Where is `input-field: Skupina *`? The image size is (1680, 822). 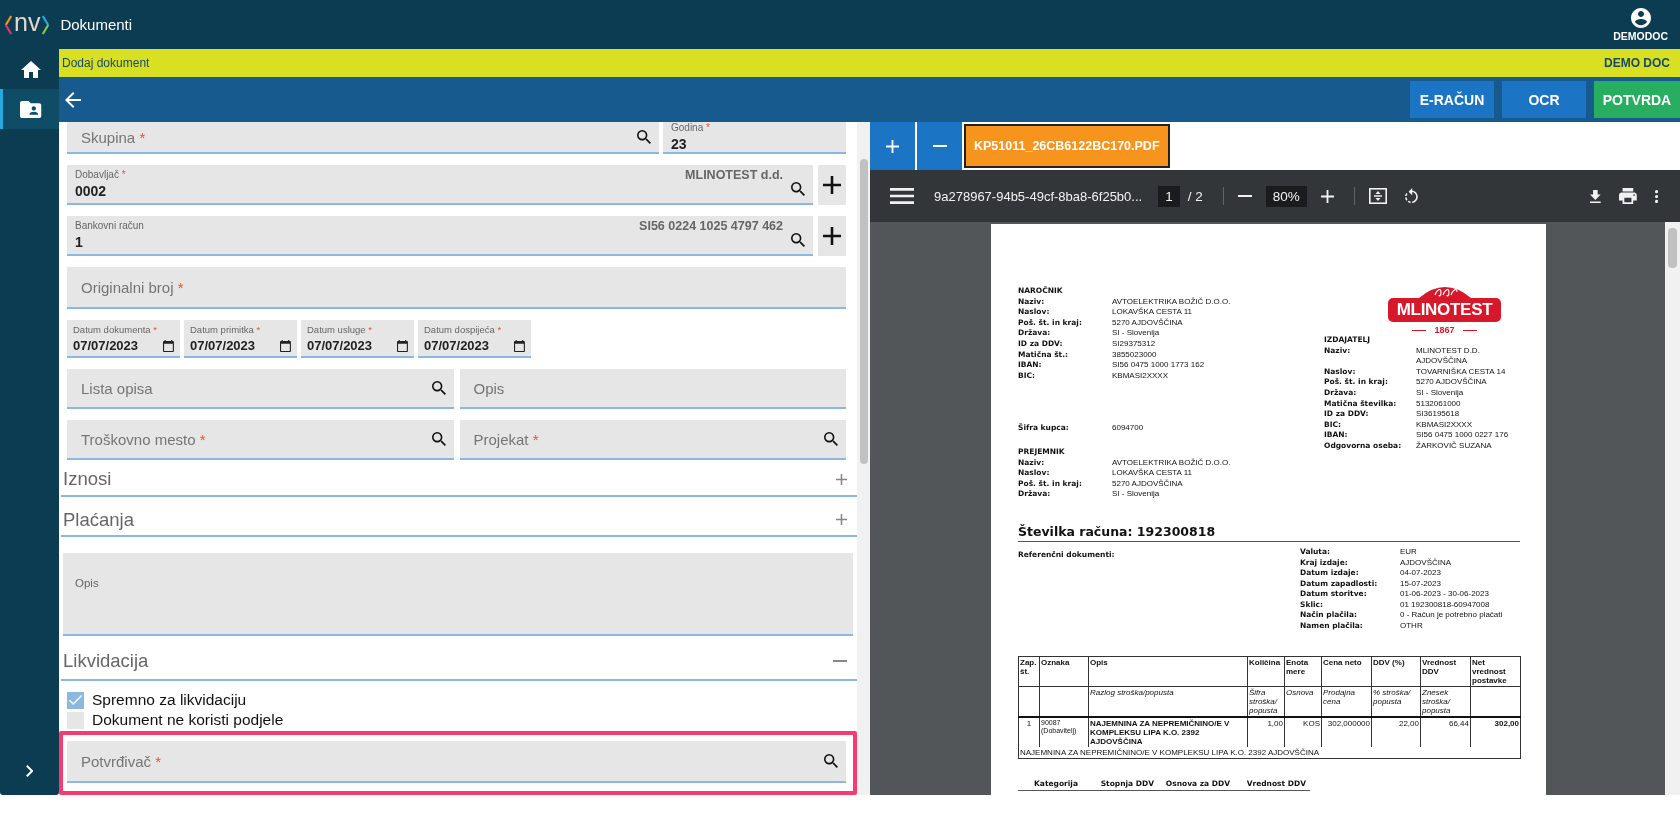
input-field: Skupina * is located at coordinates (363, 138).